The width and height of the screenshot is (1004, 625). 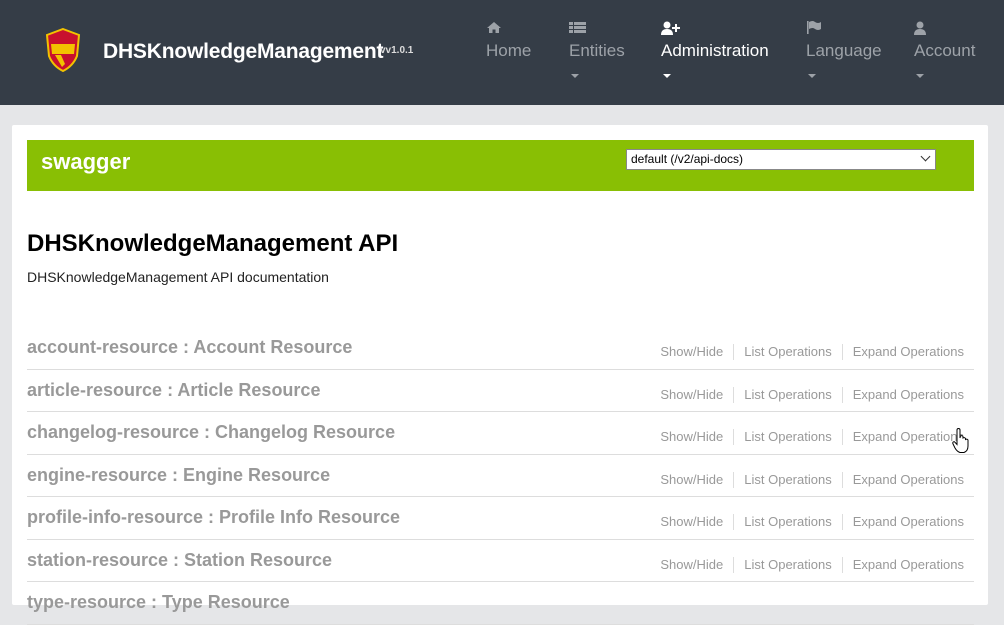 What do you see at coordinates (670, 28) in the screenshot?
I see `user-plus-icon` at bounding box center [670, 28].